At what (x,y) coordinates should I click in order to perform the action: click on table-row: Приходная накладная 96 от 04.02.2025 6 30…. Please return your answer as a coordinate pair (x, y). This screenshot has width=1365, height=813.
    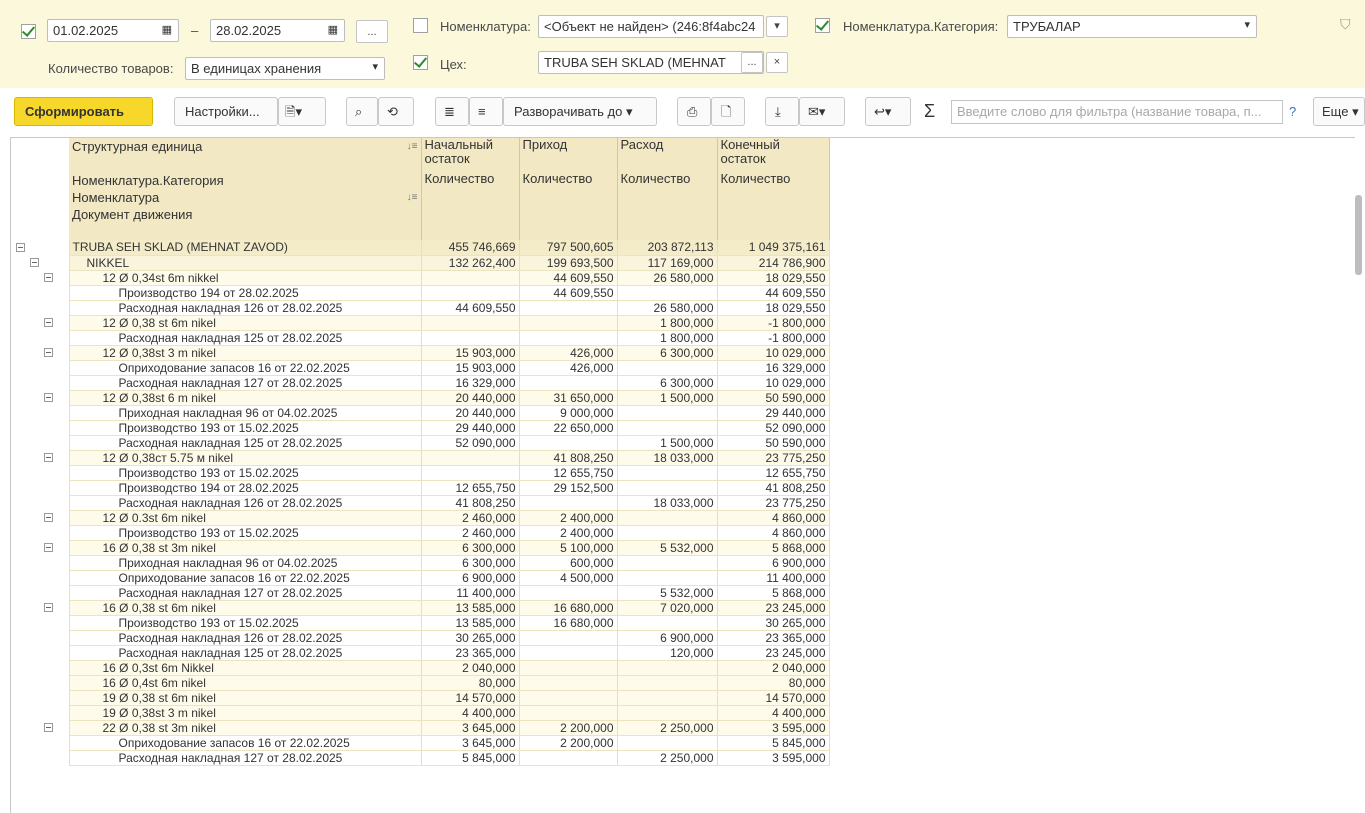
    Looking at the image, I should click on (420, 563).